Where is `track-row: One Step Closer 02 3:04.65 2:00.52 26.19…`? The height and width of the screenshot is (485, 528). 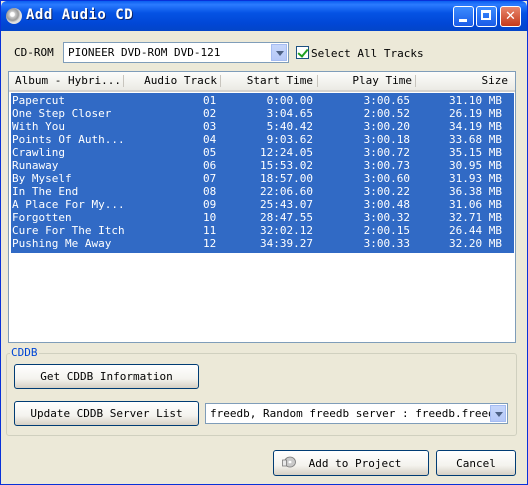
track-row: One Step Closer 02 3:04.65 2:00.52 26.19… is located at coordinates (262, 113).